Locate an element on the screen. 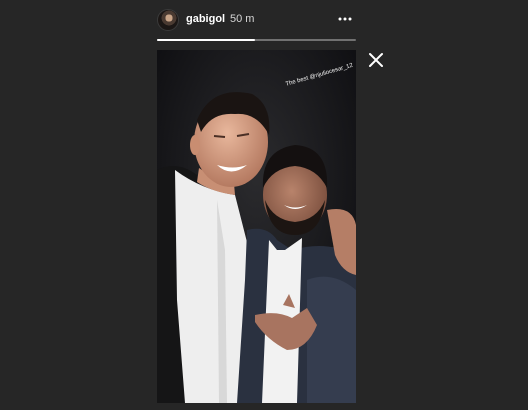 The width and height of the screenshot is (528, 410). close-icon is located at coordinates (376, 60).